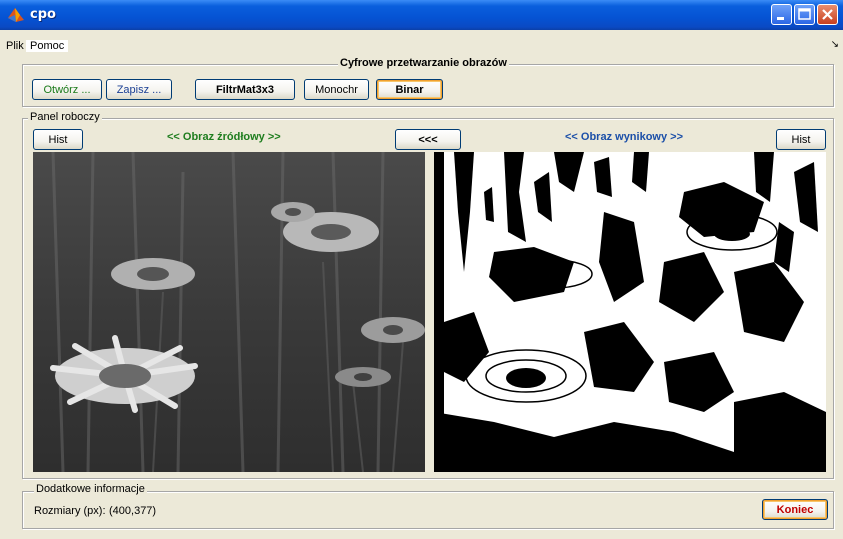 Image resolution: width=843 pixels, height=539 pixels. What do you see at coordinates (780, 18) in the screenshot?
I see `minimize-icon` at bounding box center [780, 18].